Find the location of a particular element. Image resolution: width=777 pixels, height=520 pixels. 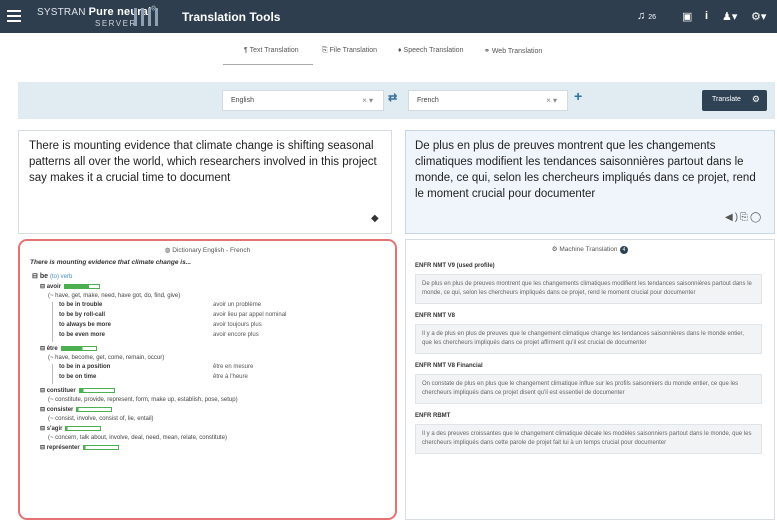

add-language-icon: + is located at coordinates (578, 96).